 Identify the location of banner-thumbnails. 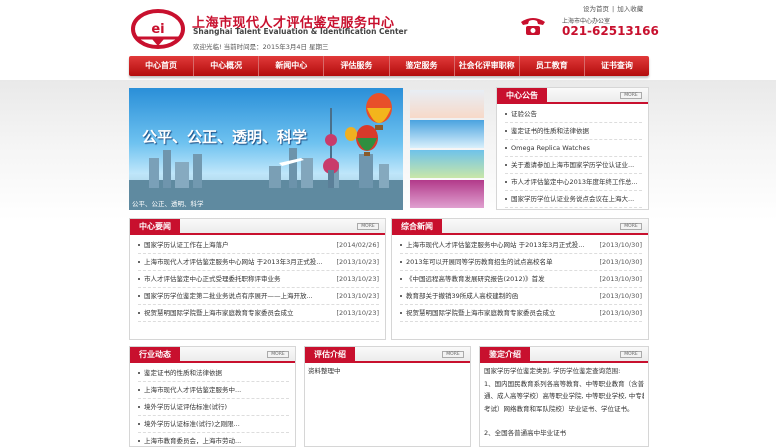
(450, 149).